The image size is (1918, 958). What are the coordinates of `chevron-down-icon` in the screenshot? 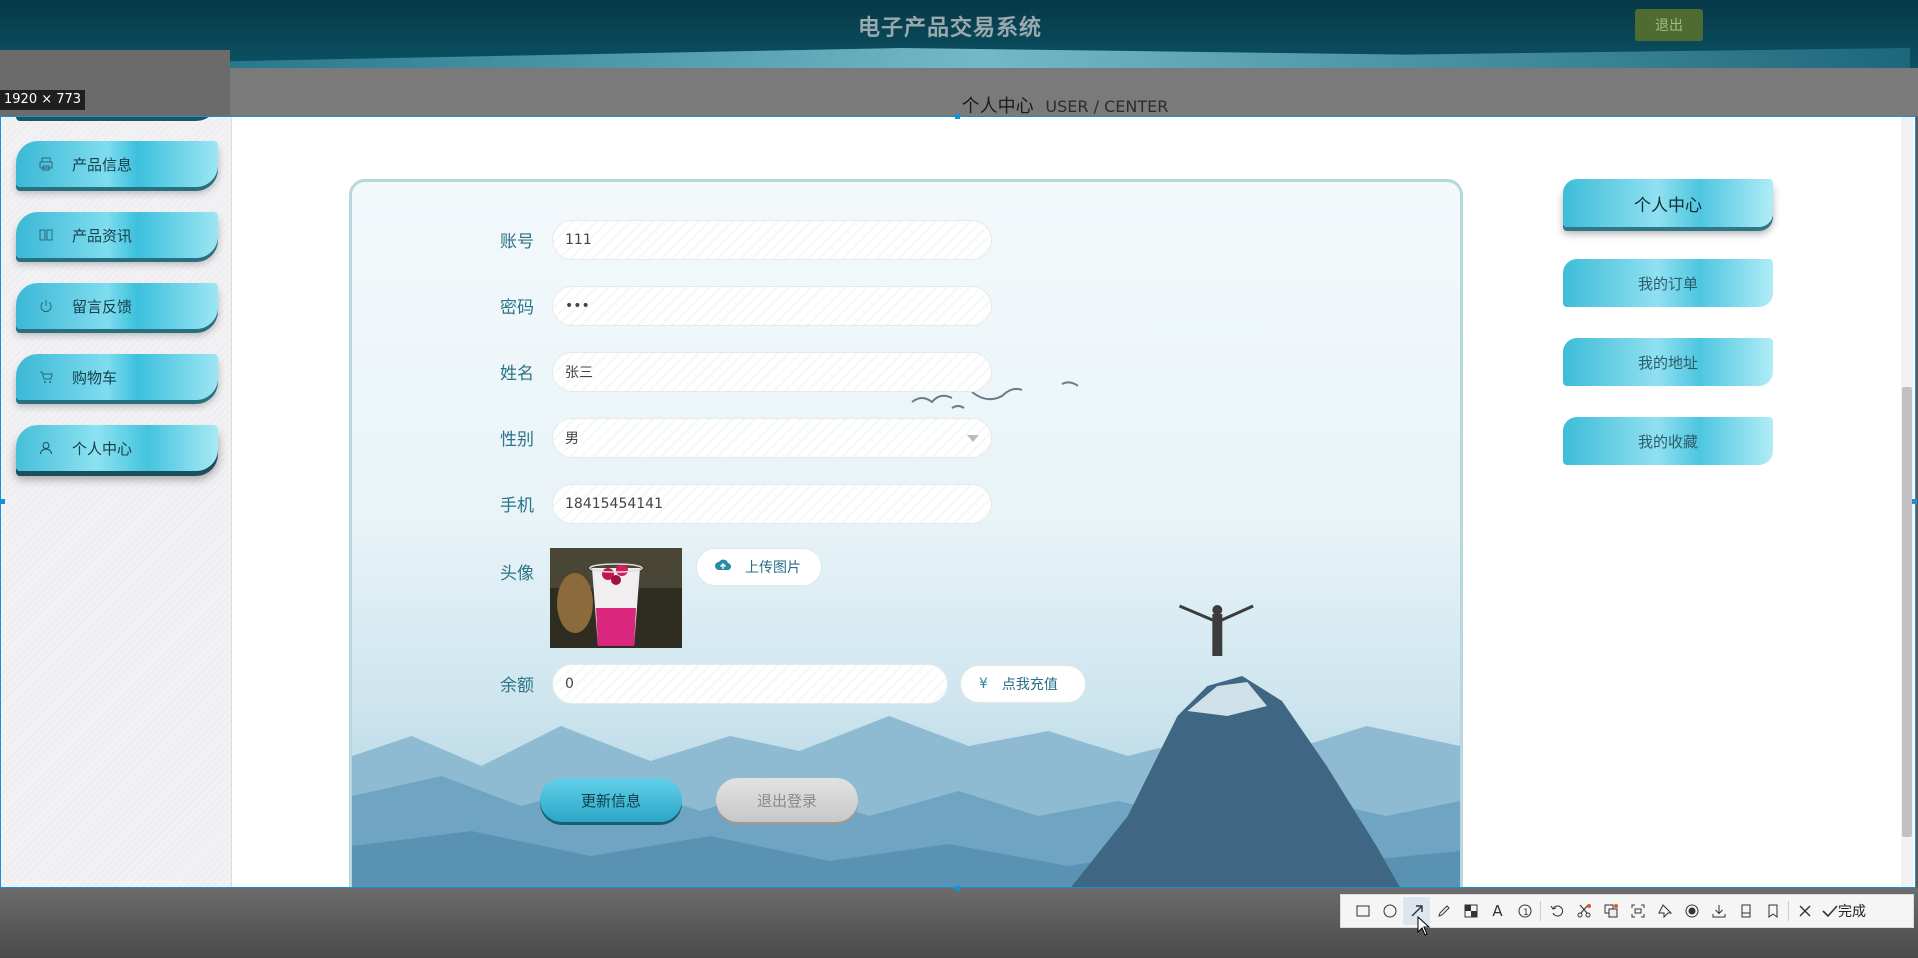 It's located at (973, 438).